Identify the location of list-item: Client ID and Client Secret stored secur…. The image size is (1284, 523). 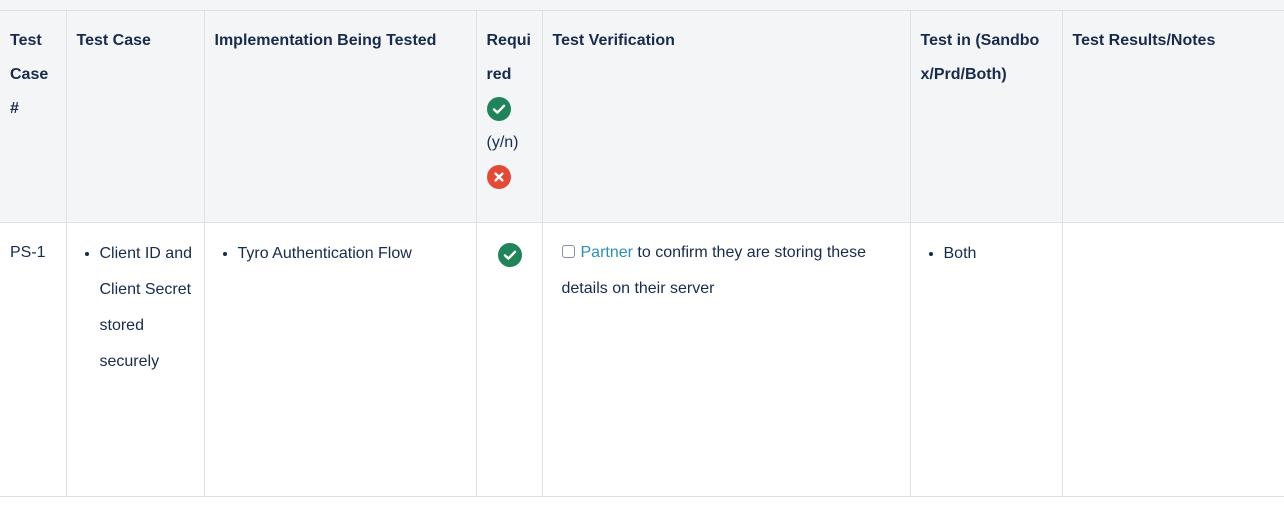
(147, 307).